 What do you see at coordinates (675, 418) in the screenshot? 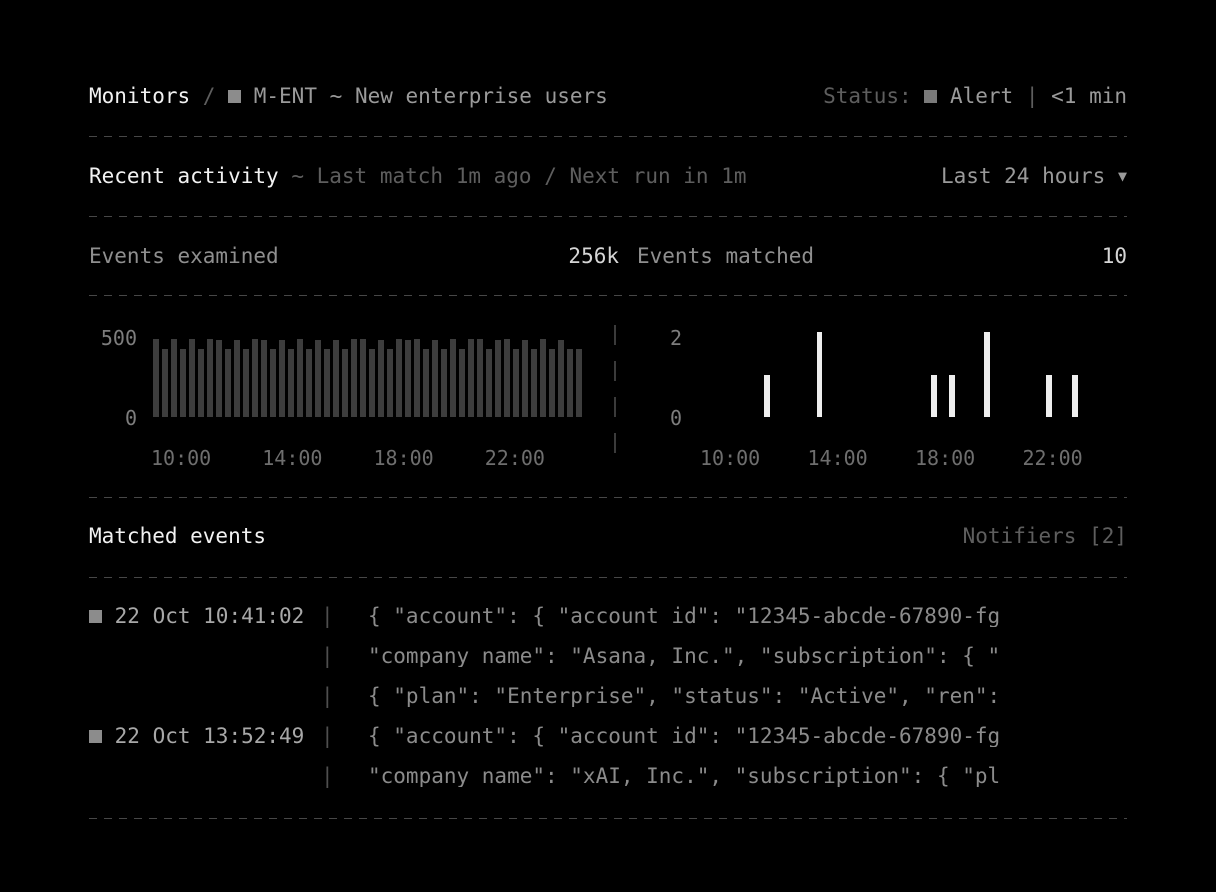
I see `matched-y-min-label: 0` at bounding box center [675, 418].